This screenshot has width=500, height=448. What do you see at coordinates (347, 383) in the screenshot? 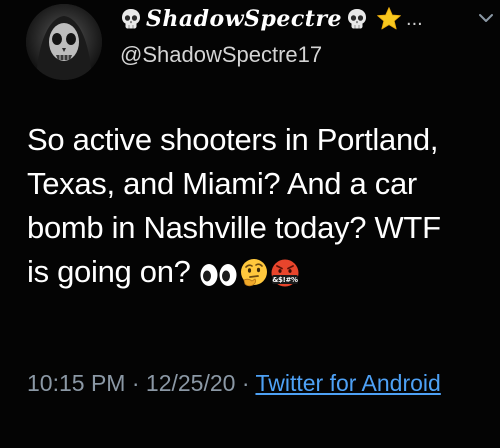
I see `tweet-source-link: Twitter for Android` at bounding box center [347, 383].